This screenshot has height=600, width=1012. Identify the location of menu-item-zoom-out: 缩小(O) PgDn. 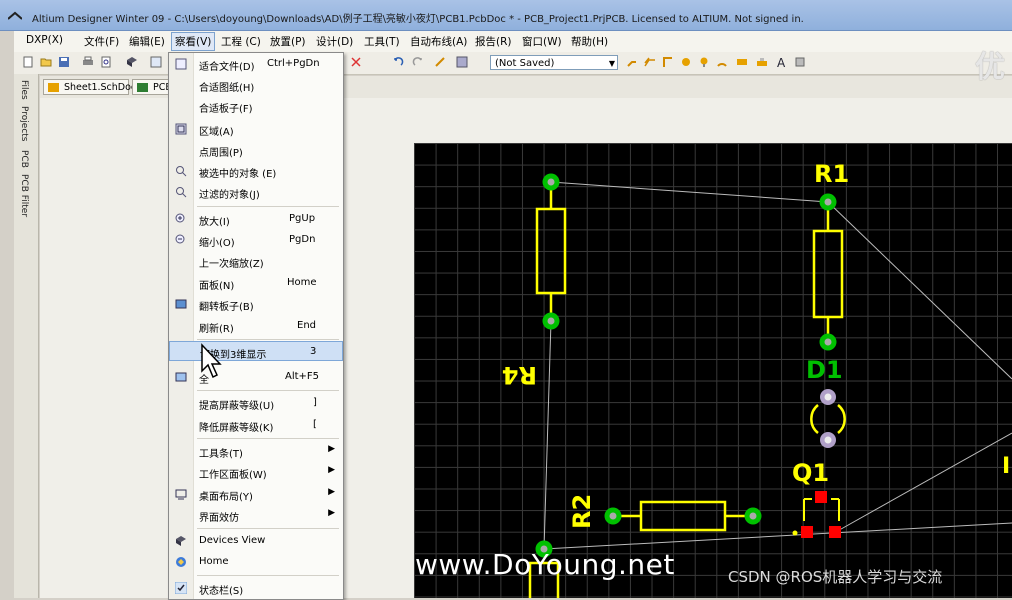
(256, 240).